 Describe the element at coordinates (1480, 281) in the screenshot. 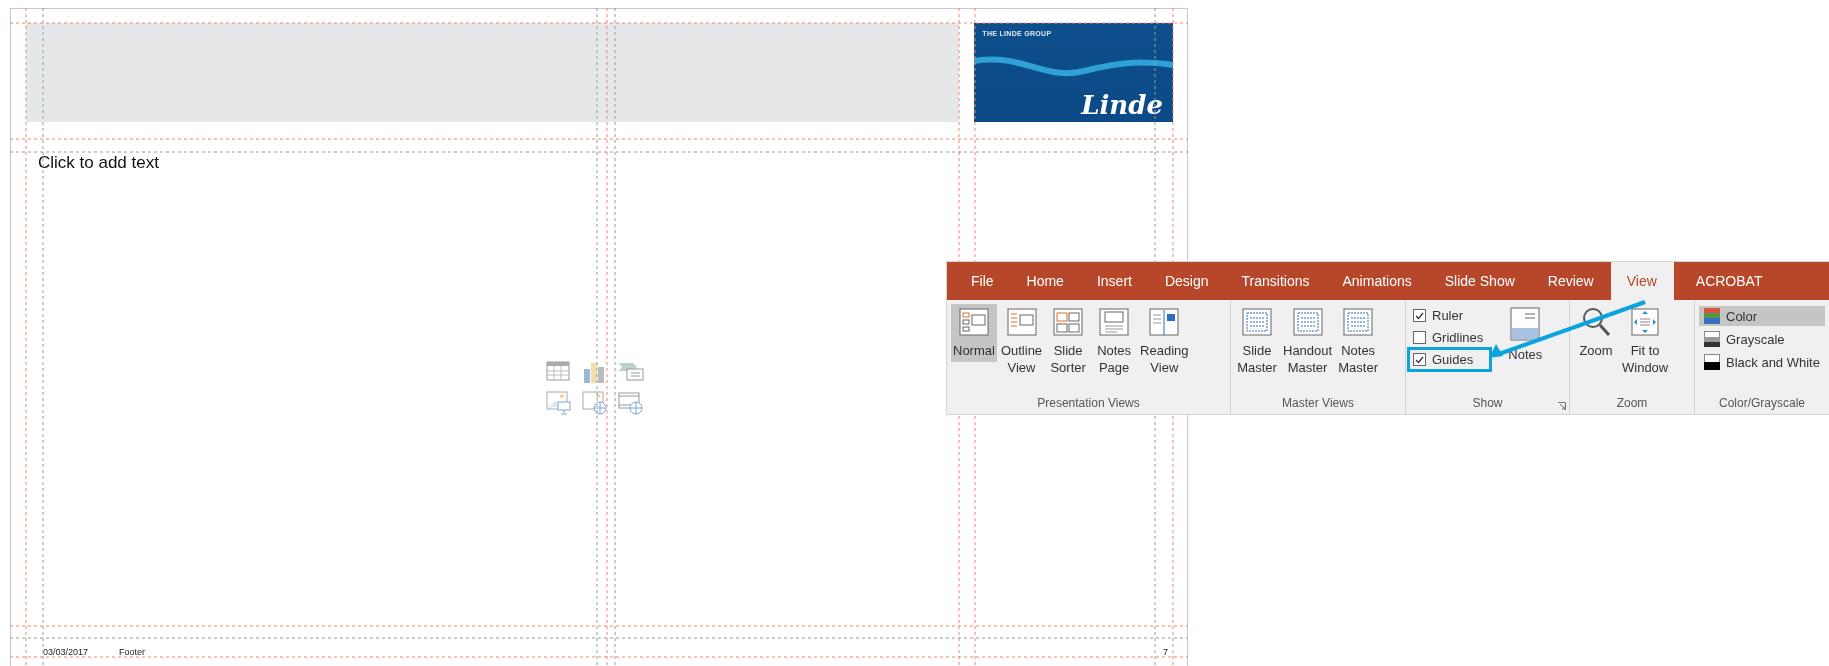

I see `ribbon-tab: Slide Show` at that location.